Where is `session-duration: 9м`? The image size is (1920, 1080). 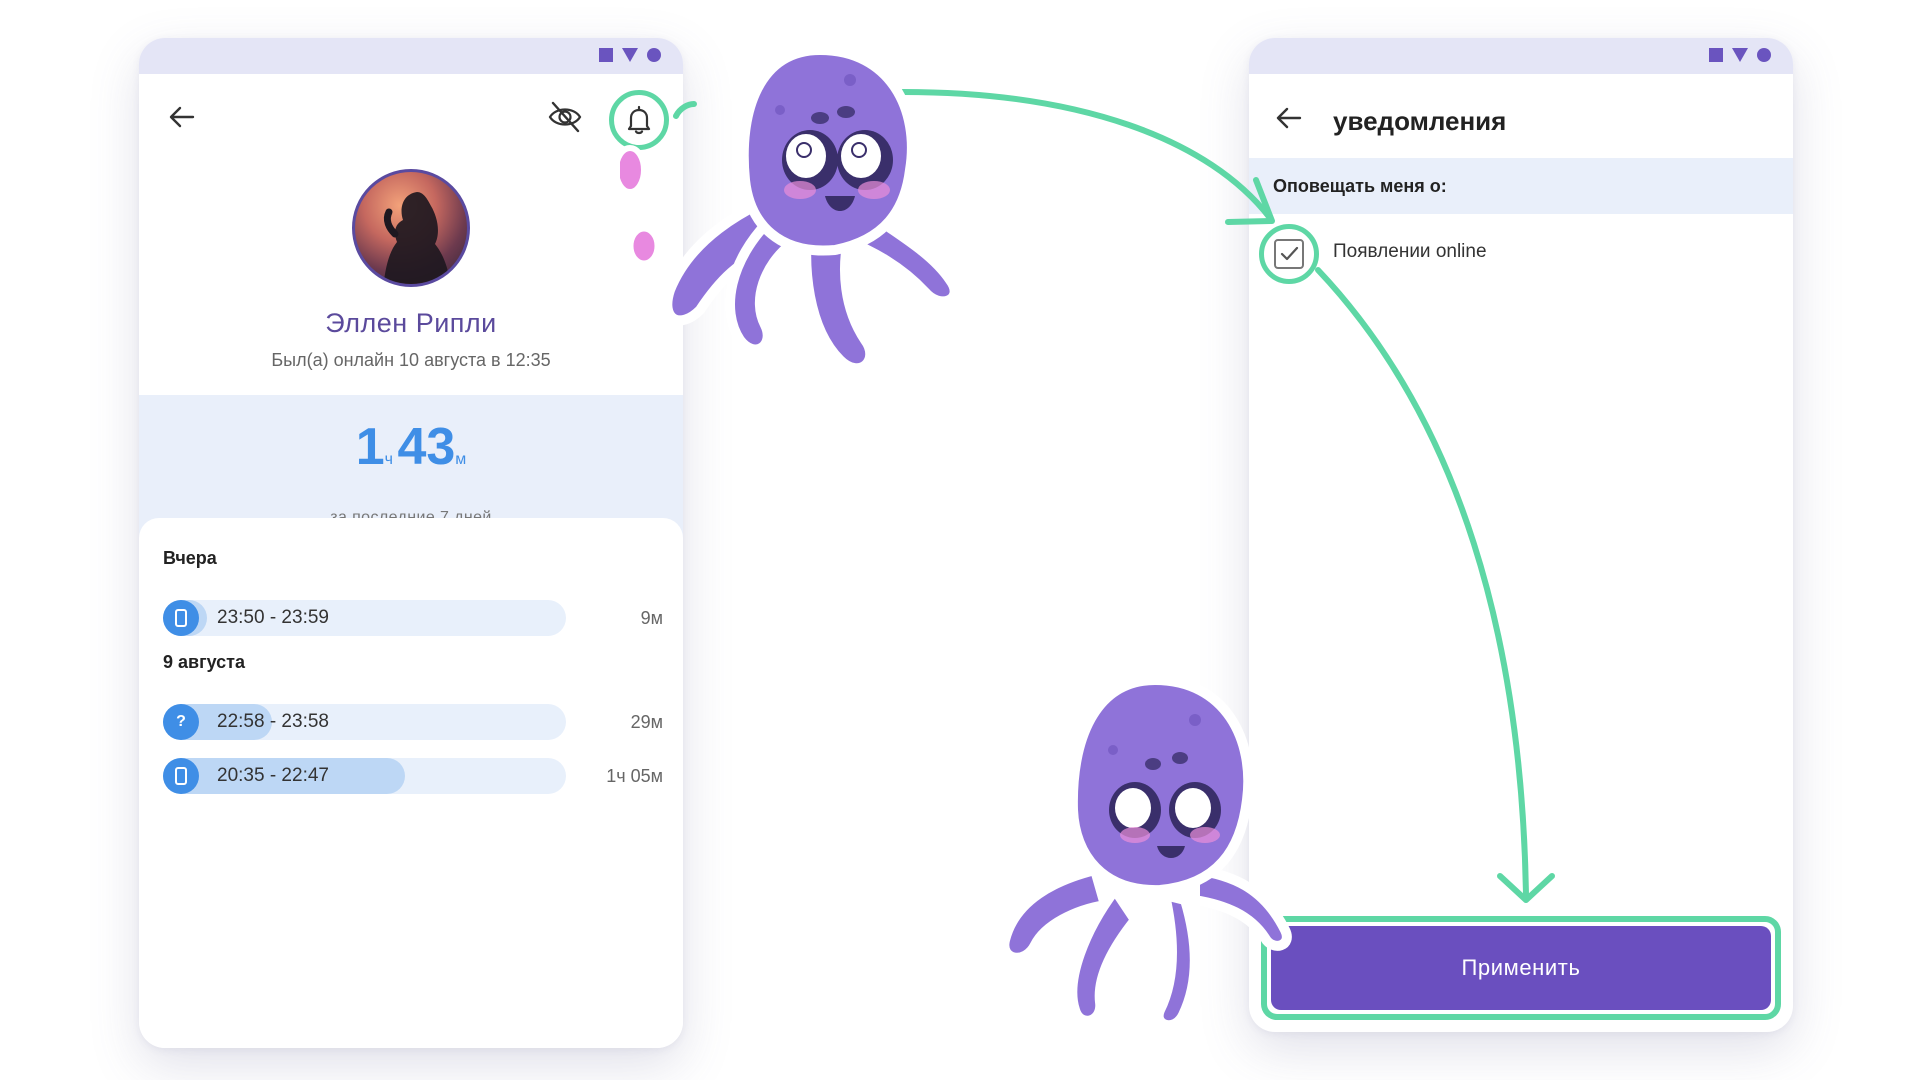
session-duration: 9м is located at coordinates (651, 618).